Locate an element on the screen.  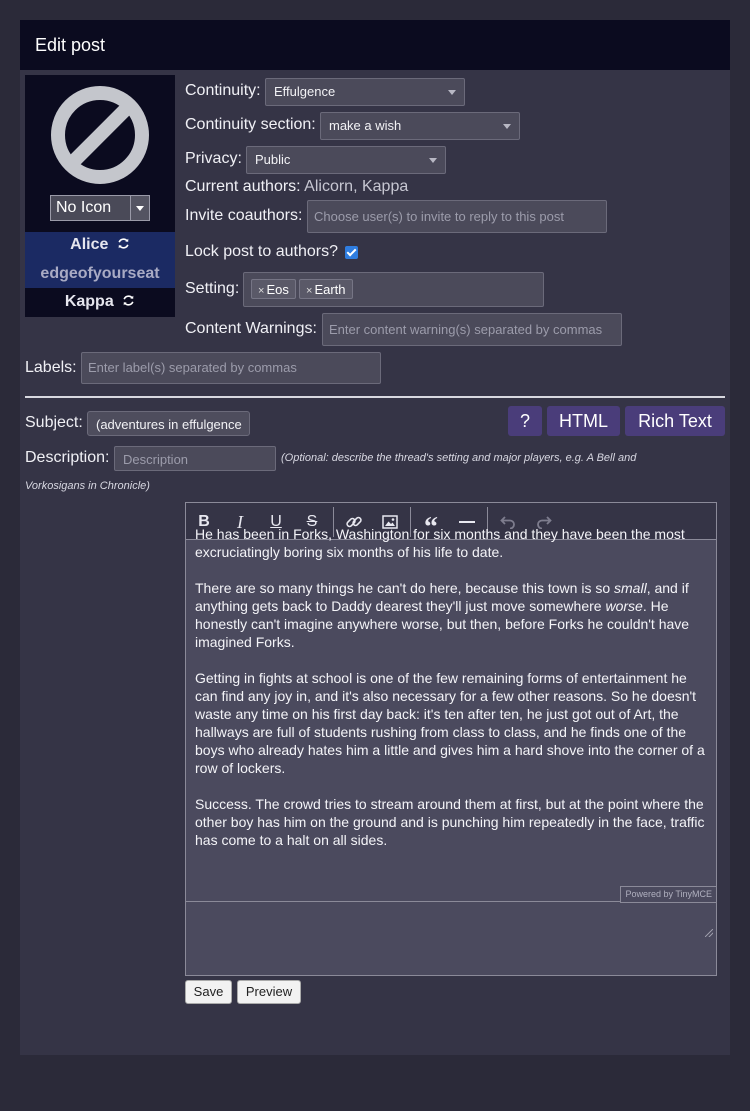
author-row-edgeofyourseat: edgeofyourseat is located at coordinates (100, 274).